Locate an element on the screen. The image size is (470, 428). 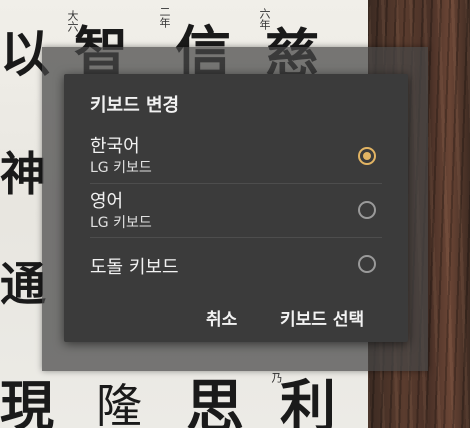
wallpaper-small-glyph: 大六 is located at coordinates (72, 21).